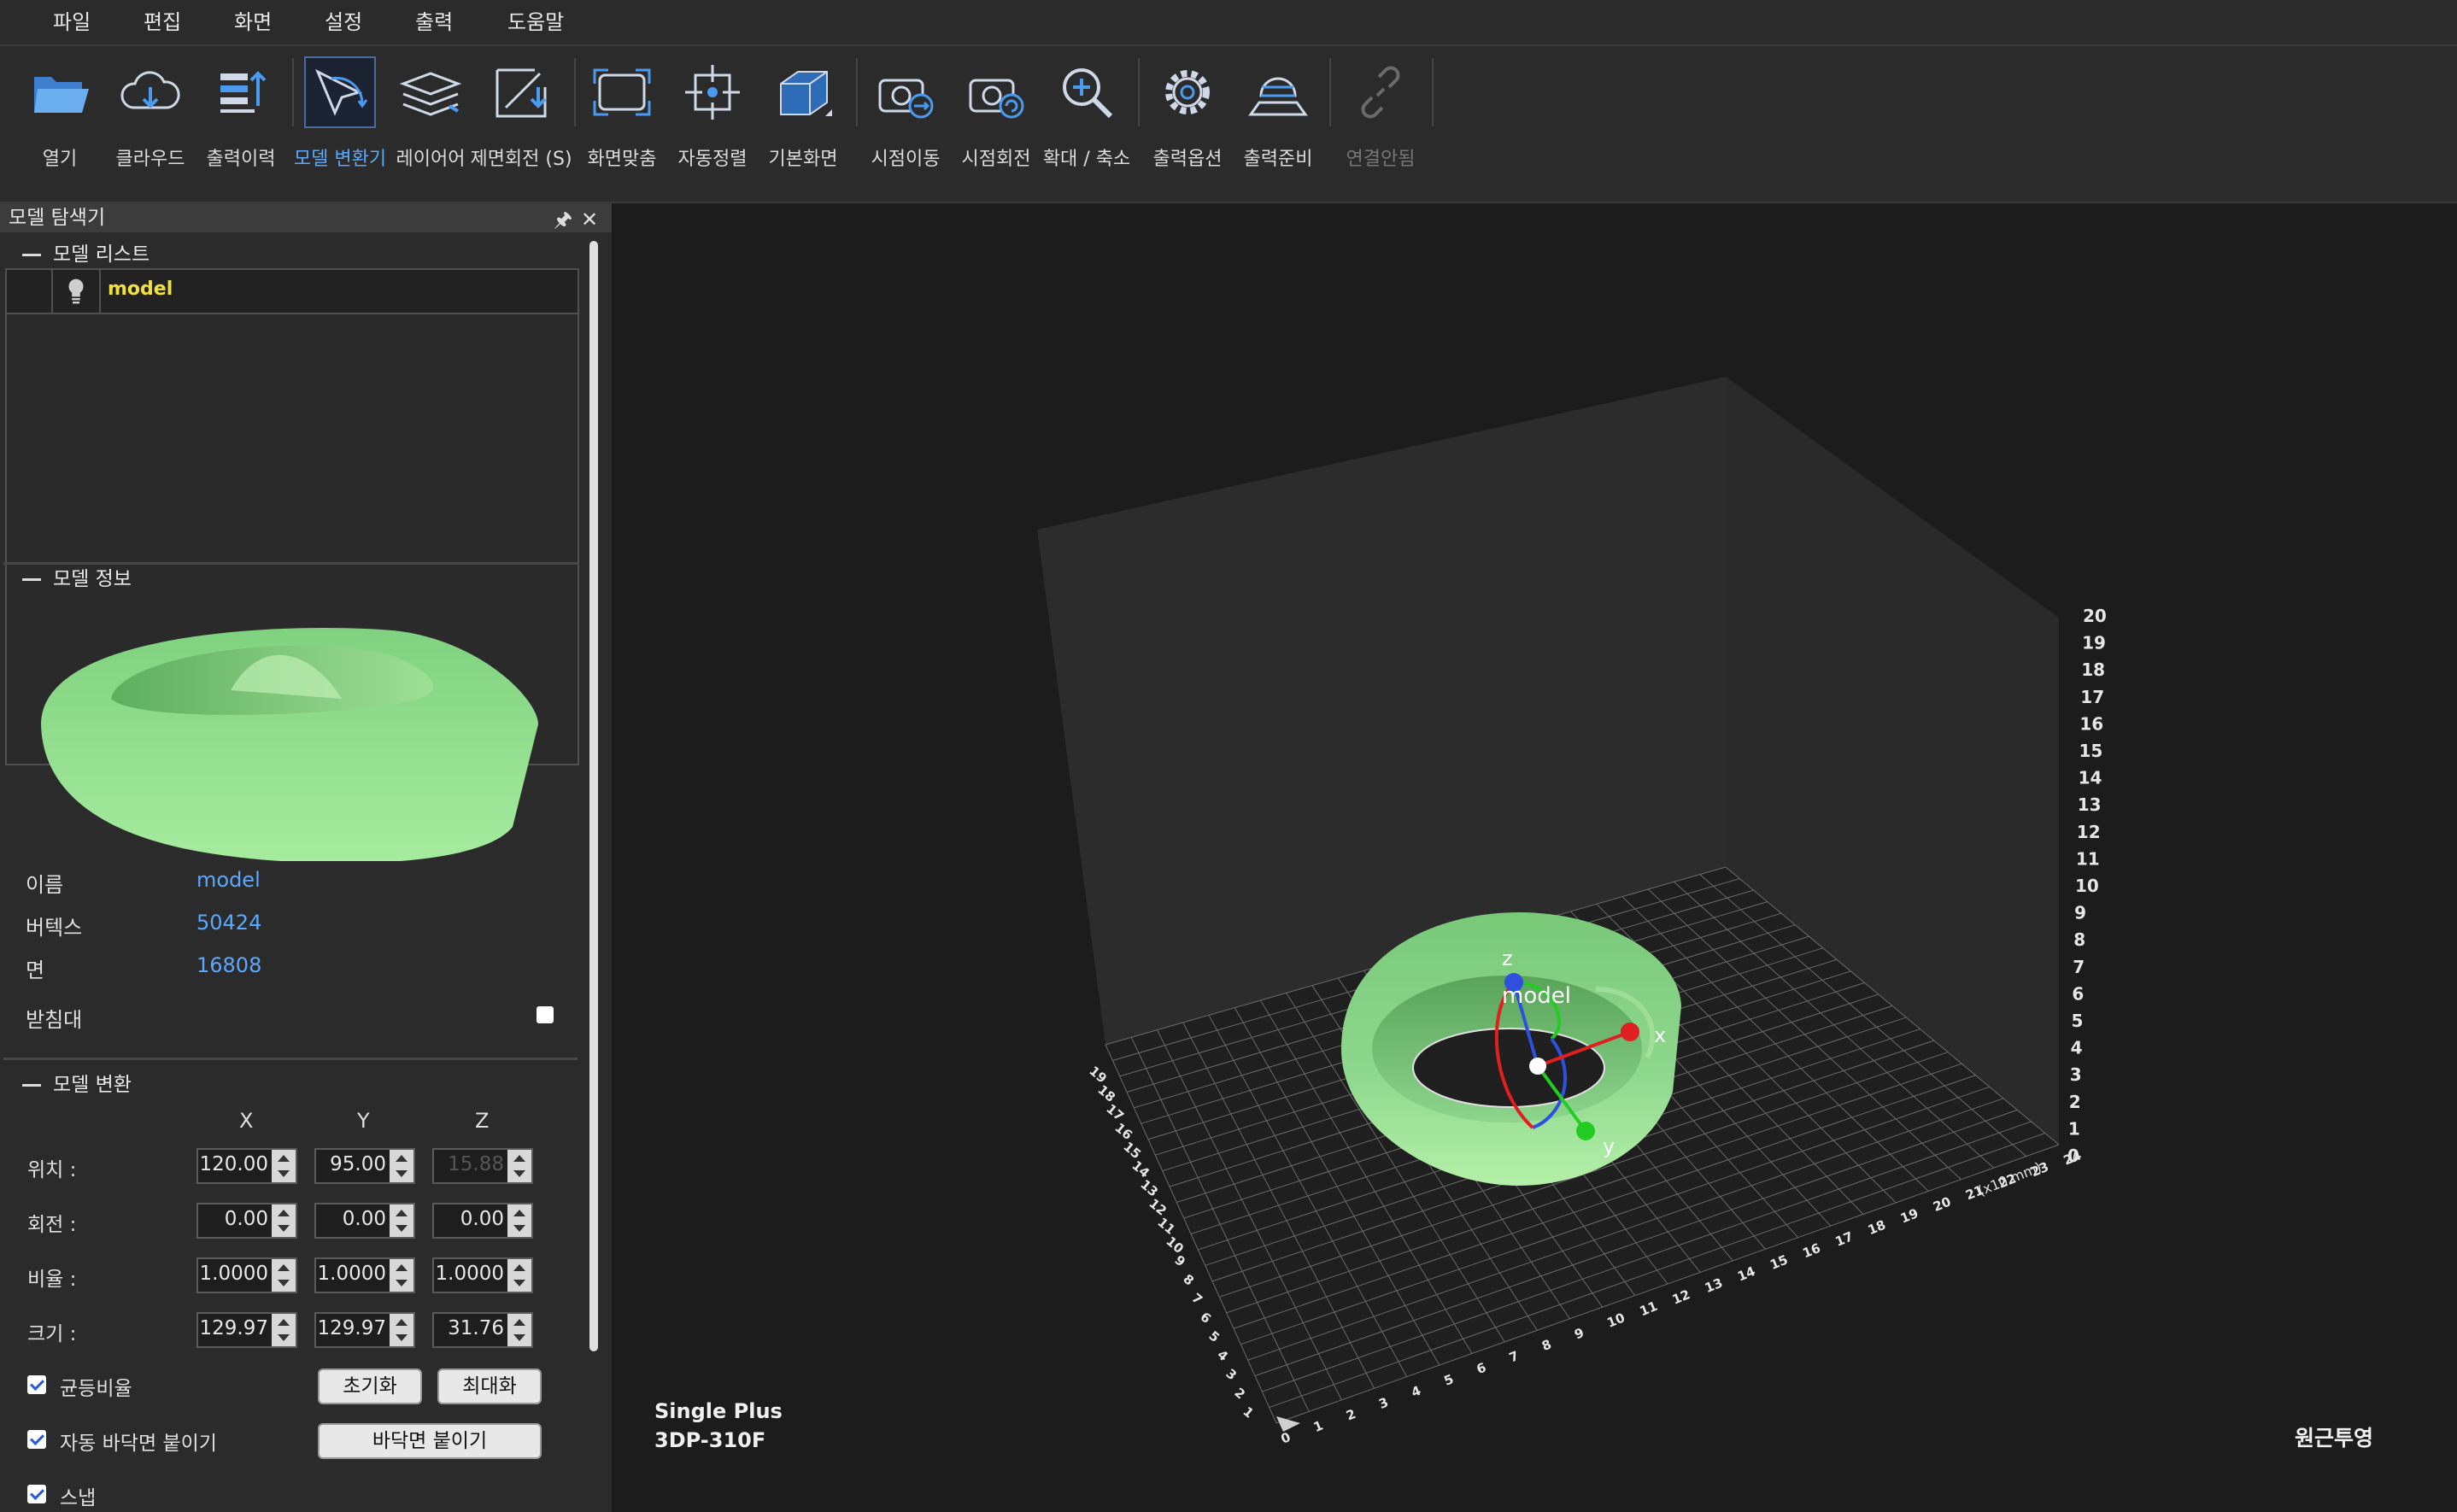 The width and height of the screenshot is (2457, 1512). Describe the element at coordinates (138, 1444) in the screenshot. I see `auto-floor-label: 자동 바닥면 붙이기` at that location.